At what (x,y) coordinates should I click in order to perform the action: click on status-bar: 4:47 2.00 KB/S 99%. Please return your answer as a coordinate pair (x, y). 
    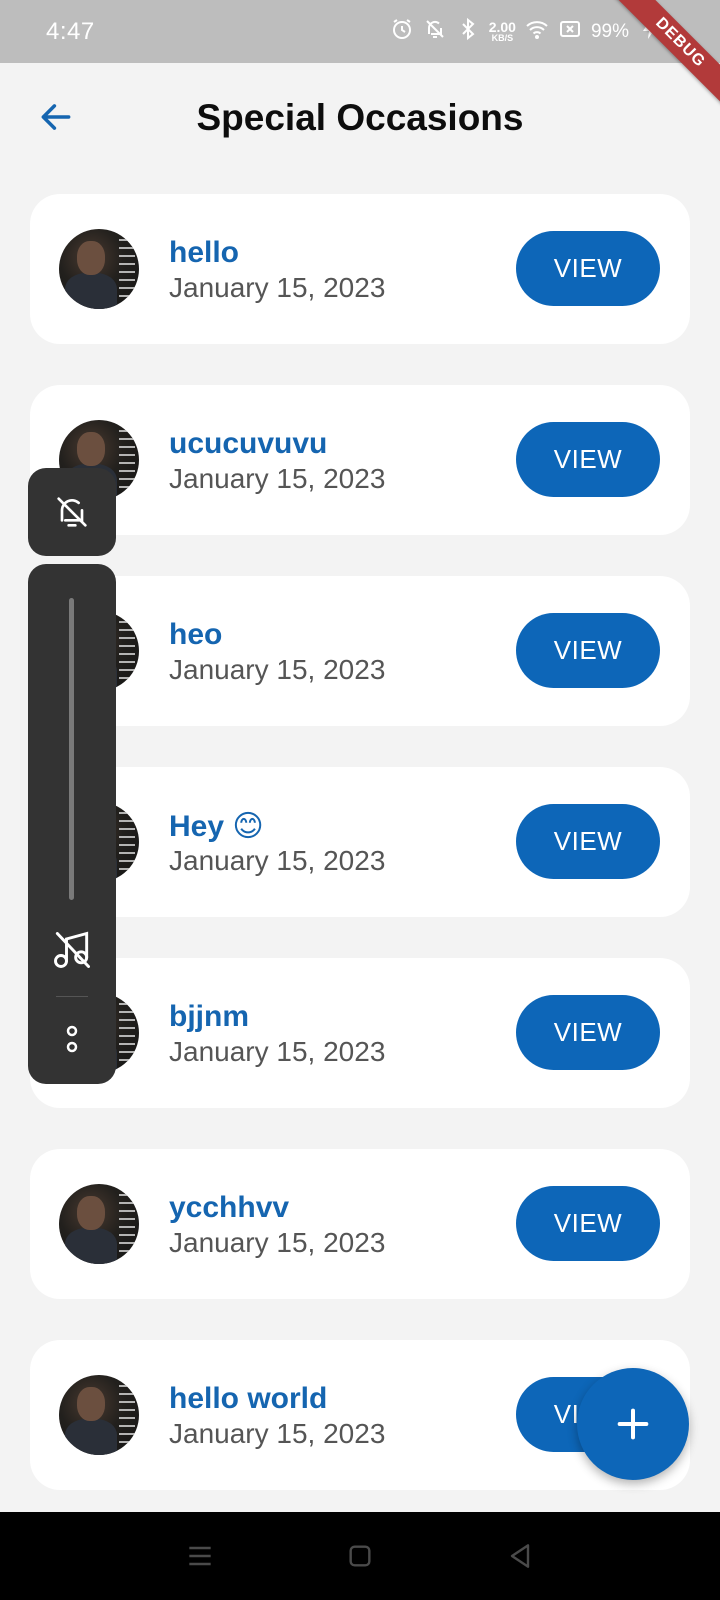
    Looking at the image, I should click on (360, 31).